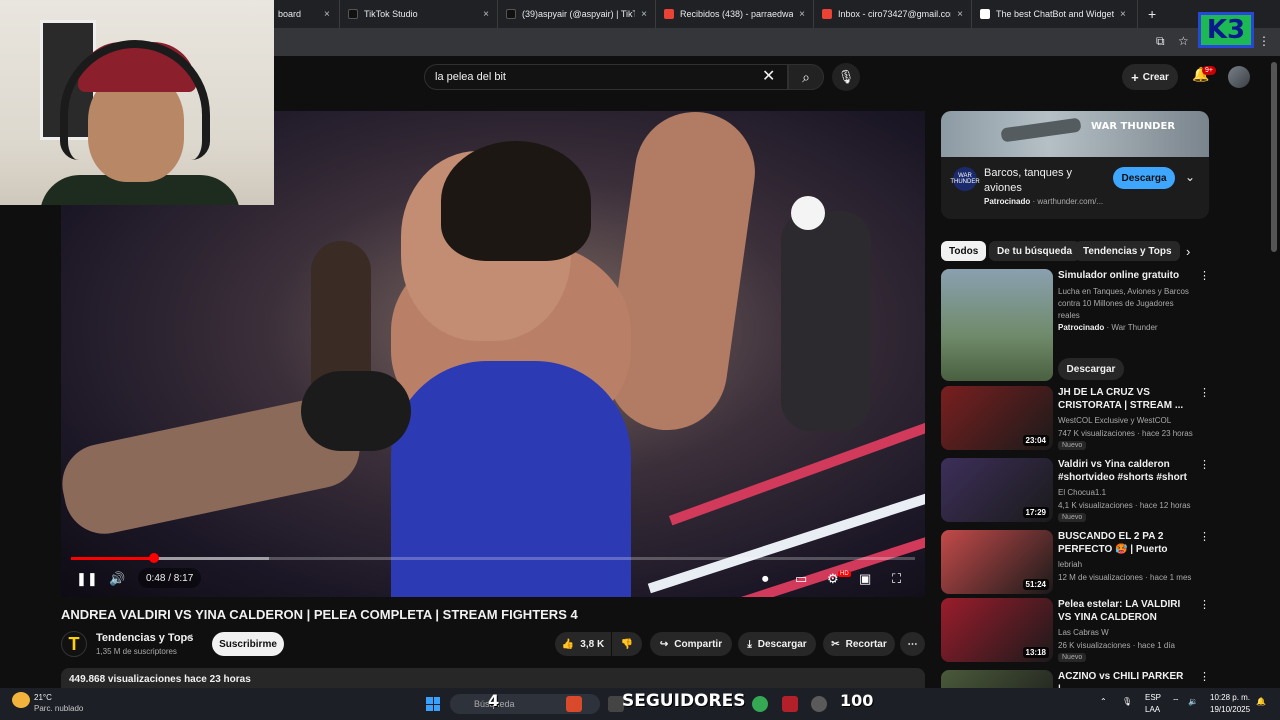  What do you see at coordinates (801, 579) in the screenshot?
I see `subtitles-icon: ▭` at bounding box center [801, 579].